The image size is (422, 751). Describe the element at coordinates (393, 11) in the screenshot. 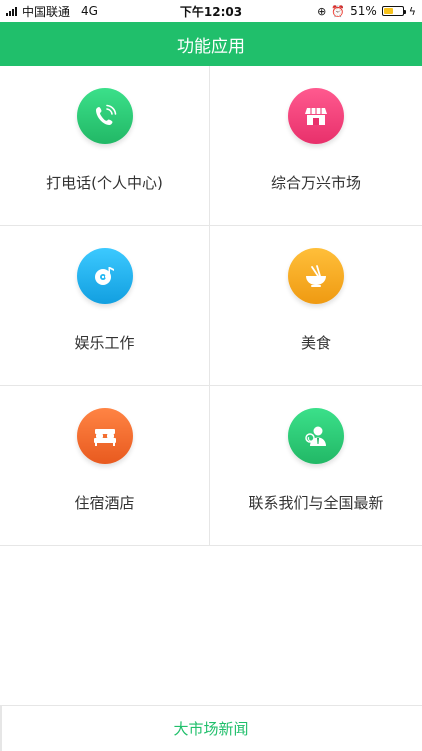

I see `battery-icon` at that location.